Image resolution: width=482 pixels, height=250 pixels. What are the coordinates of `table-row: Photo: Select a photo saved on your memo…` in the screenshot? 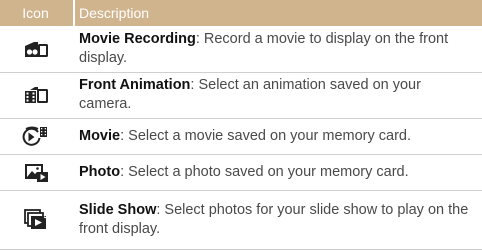 It's located at (241, 172).